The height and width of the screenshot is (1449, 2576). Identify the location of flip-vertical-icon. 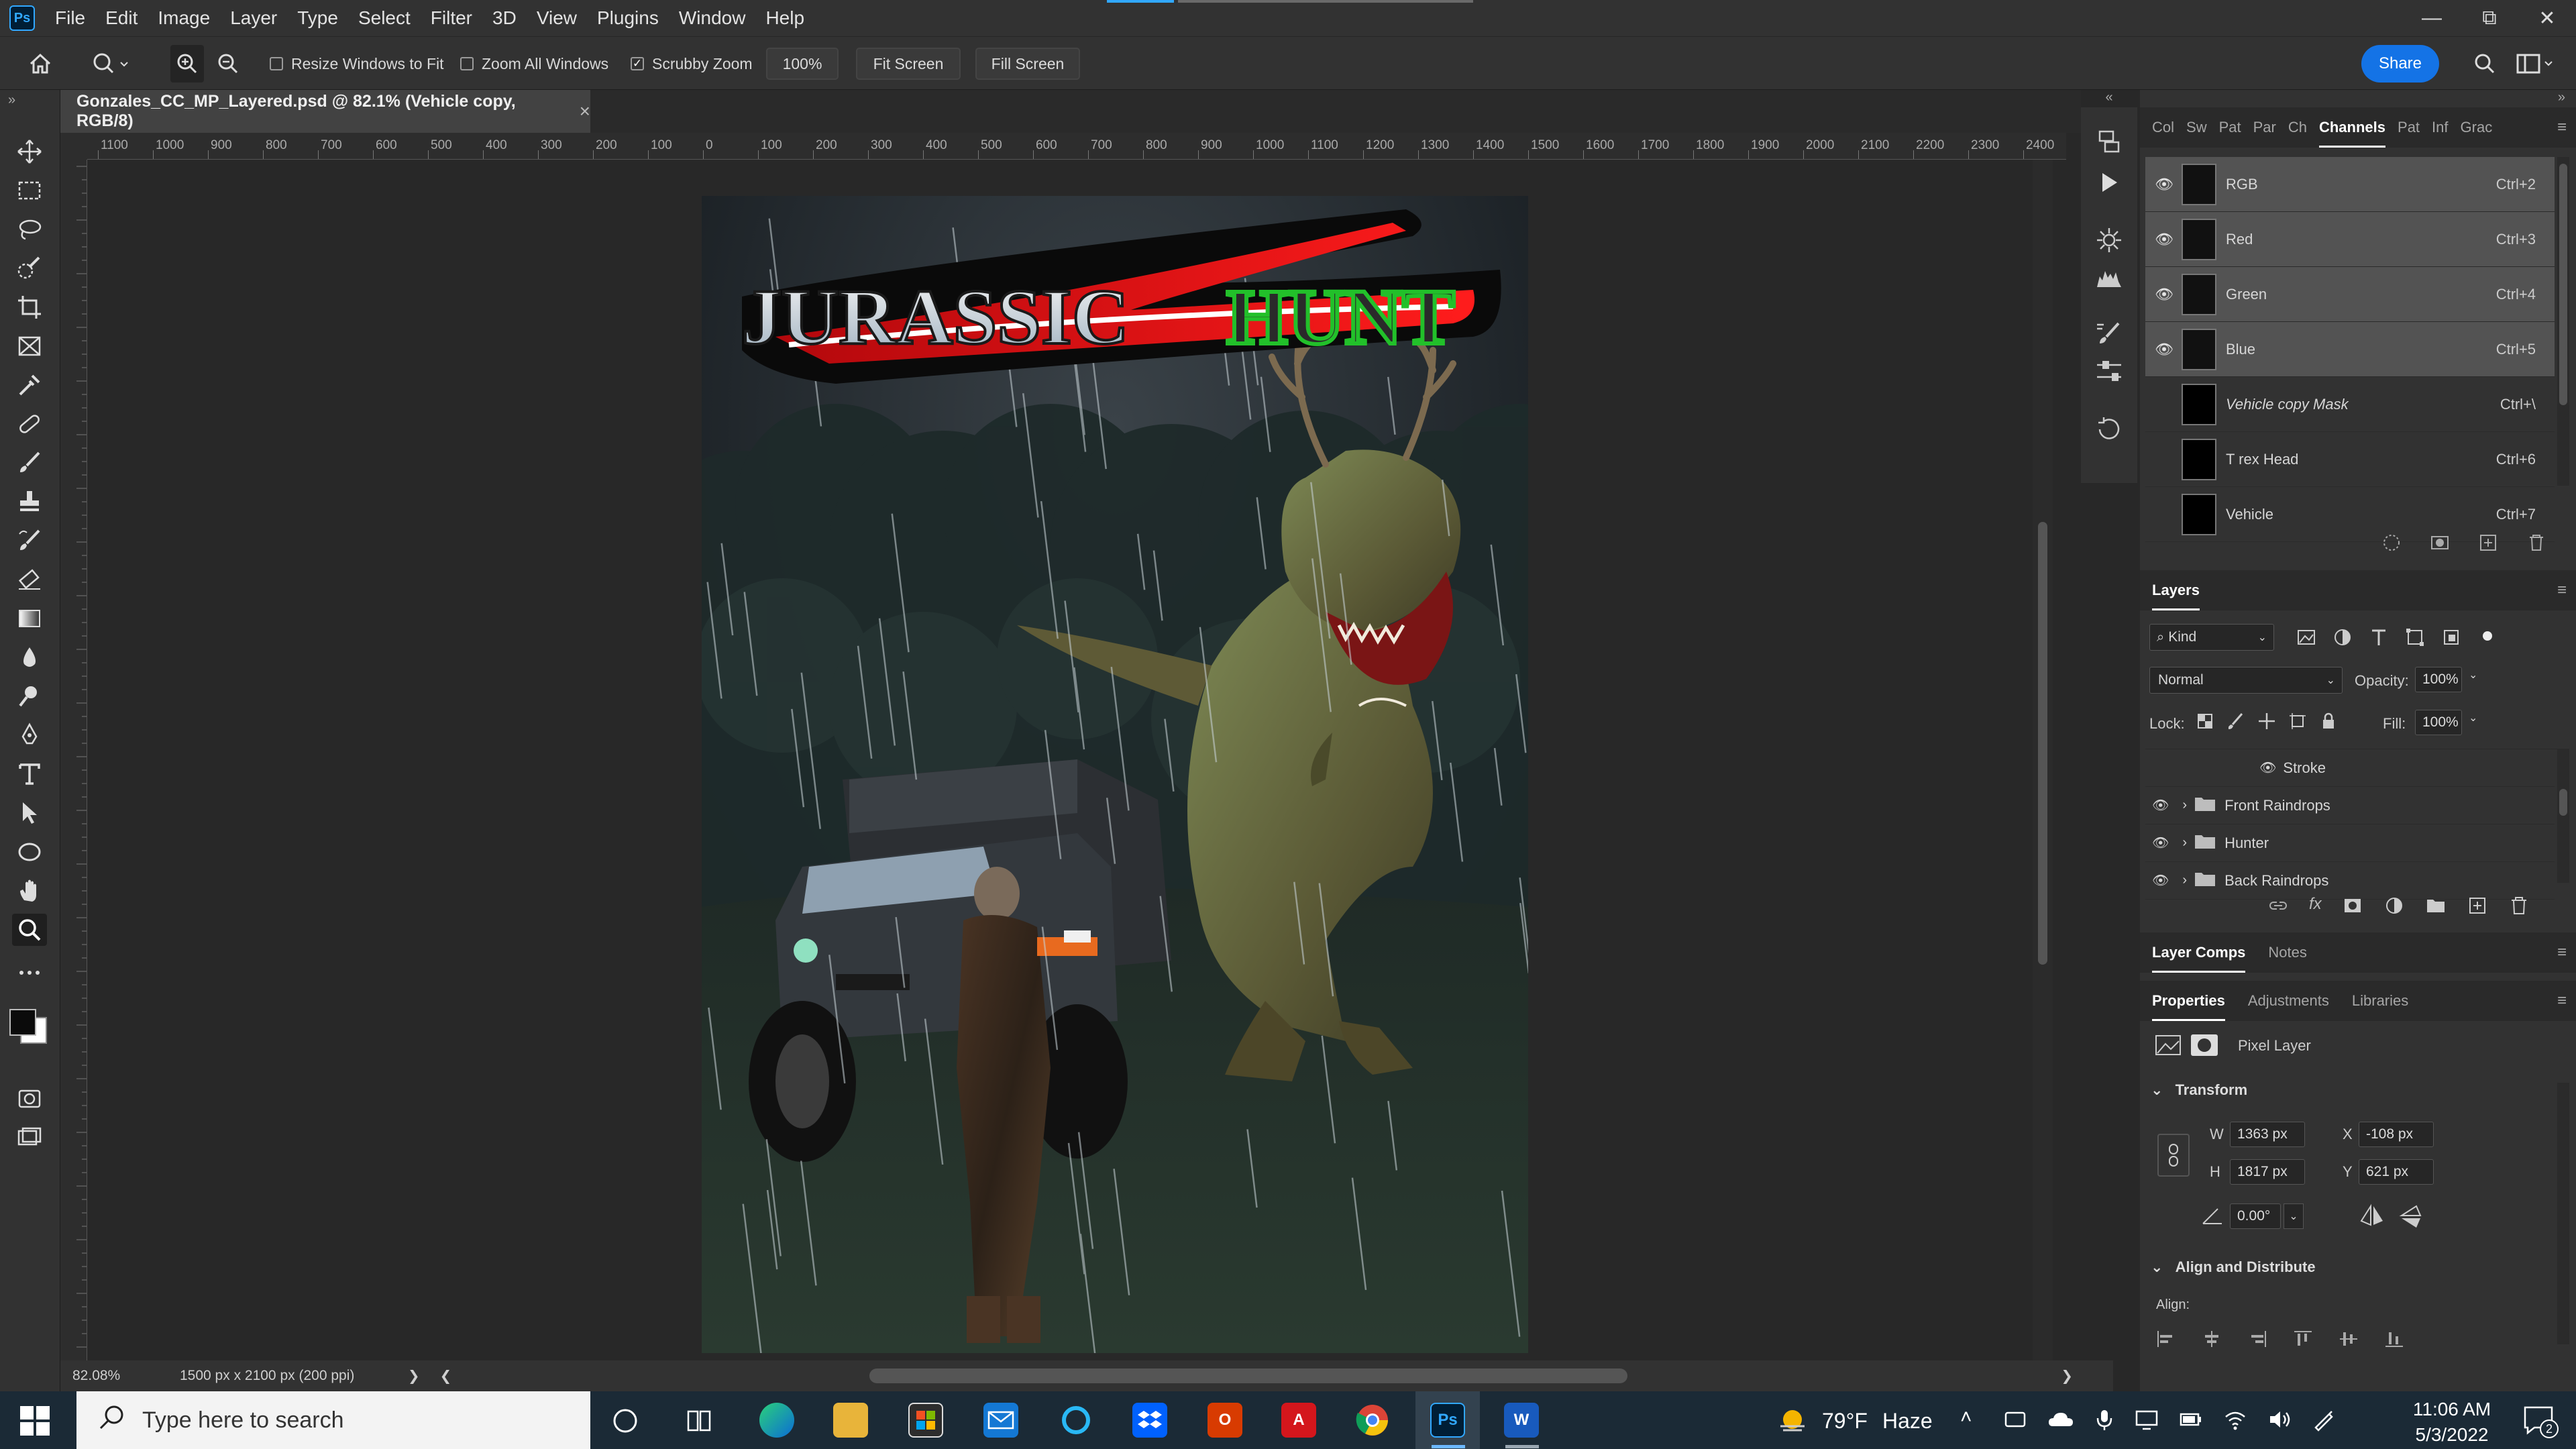
(2411, 1219).